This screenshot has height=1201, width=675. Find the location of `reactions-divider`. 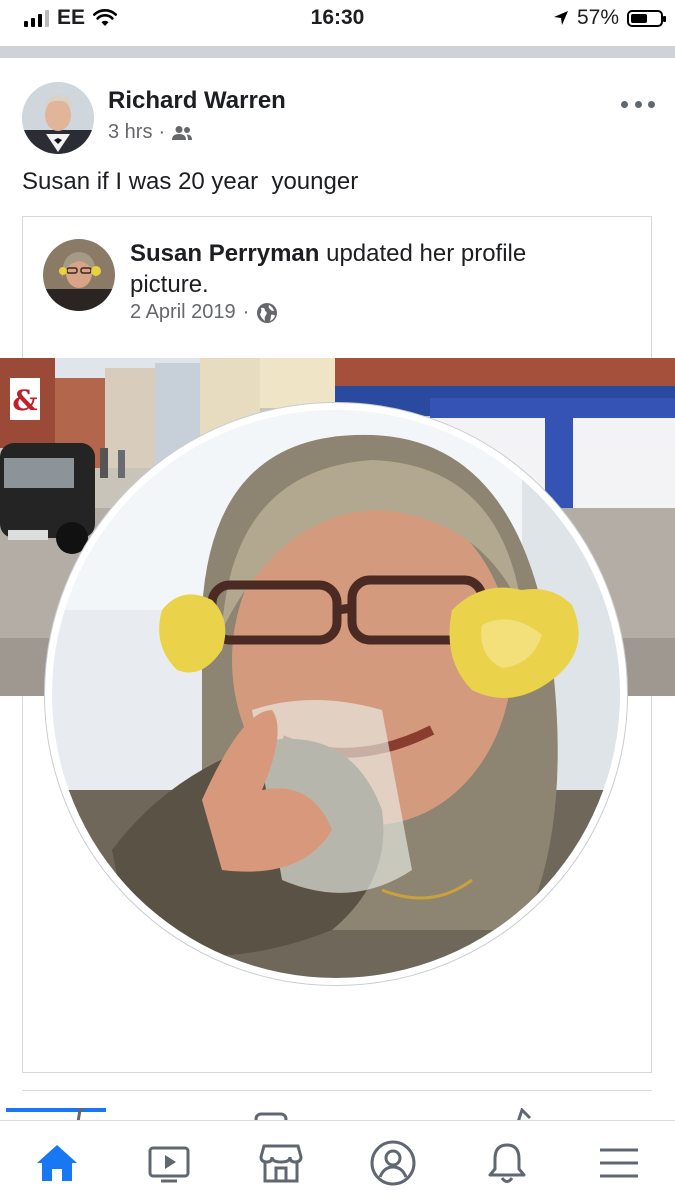

reactions-divider is located at coordinates (337, 1090).